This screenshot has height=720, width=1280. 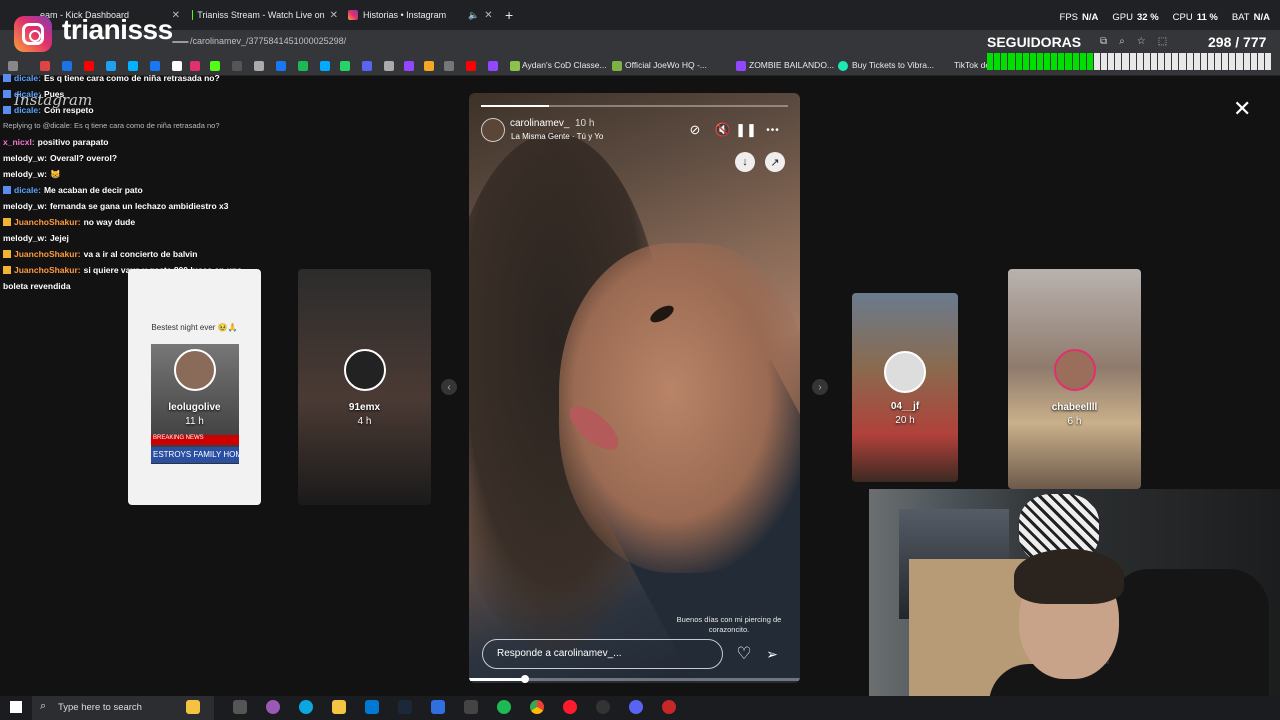 What do you see at coordinates (570, 707) in the screenshot?
I see `opera-icon` at bounding box center [570, 707].